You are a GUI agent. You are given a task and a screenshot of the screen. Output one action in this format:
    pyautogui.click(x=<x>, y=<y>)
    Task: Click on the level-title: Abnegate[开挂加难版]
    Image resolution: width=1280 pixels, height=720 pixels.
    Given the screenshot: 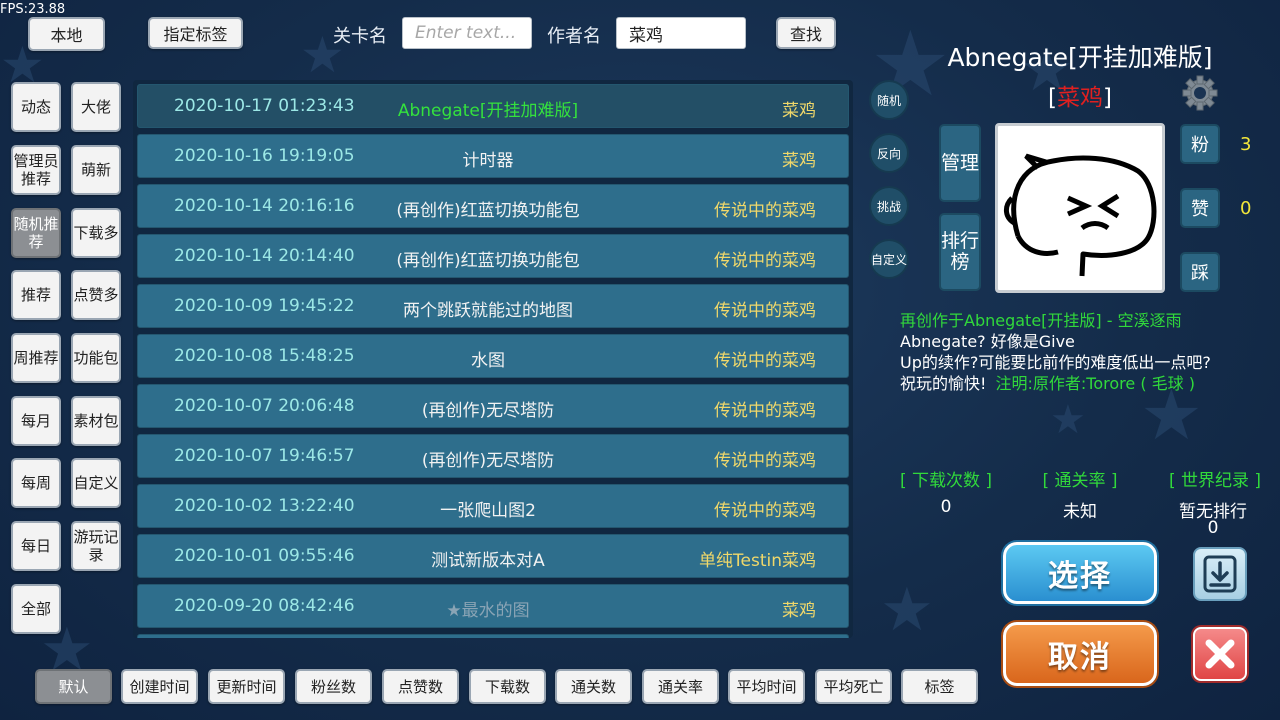 What is the action you would take?
    pyautogui.click(x=488, y=111)
    